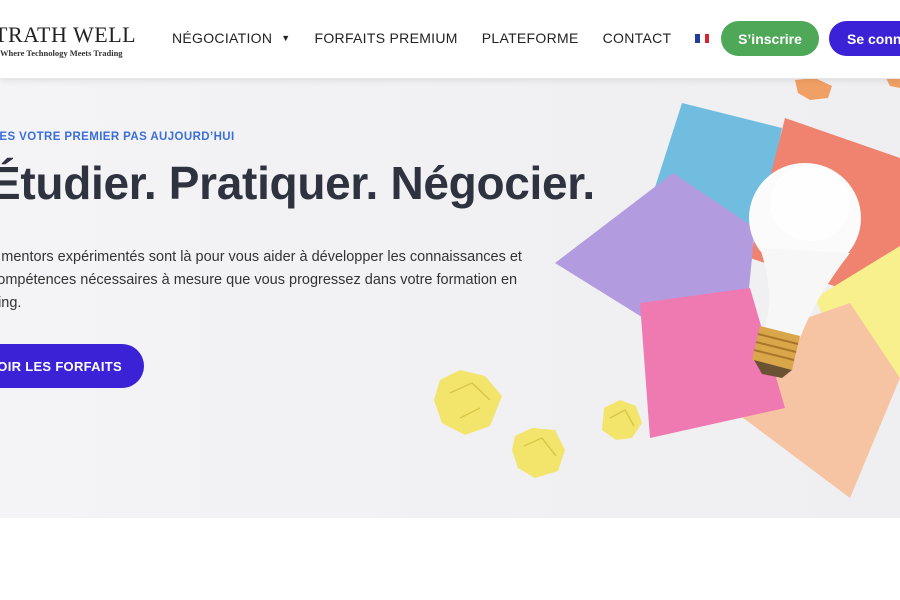 This screenshot has height=600, width=900. I want to click on nav-item-label: NÉGOCIATION, so click(222, 38).